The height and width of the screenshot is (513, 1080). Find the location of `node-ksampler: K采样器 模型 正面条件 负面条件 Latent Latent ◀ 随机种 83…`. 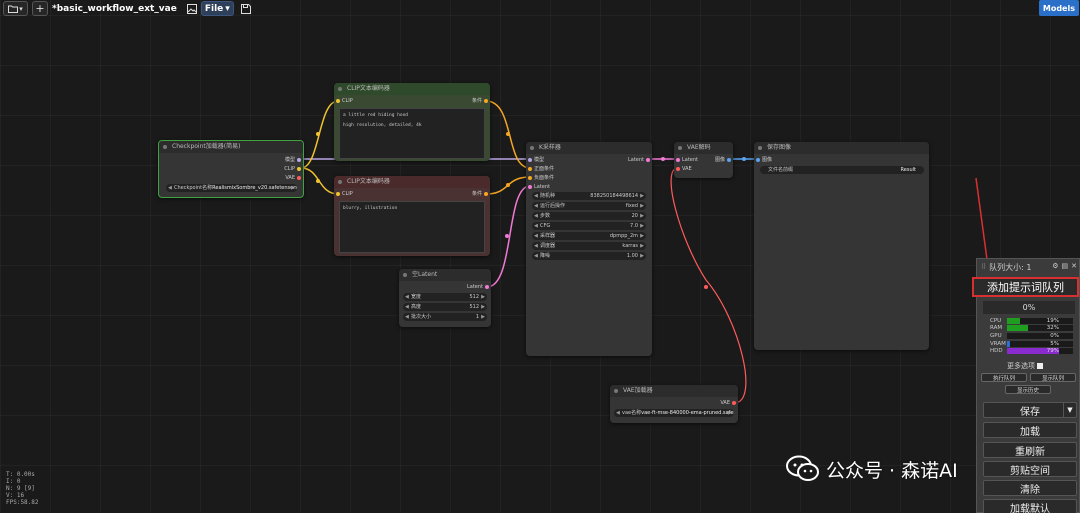

node-ksampler: K采样器 模型 正面条件 负面条件 Latent Latent ◀ 随机种 83… is located at coordinates (589, 249).